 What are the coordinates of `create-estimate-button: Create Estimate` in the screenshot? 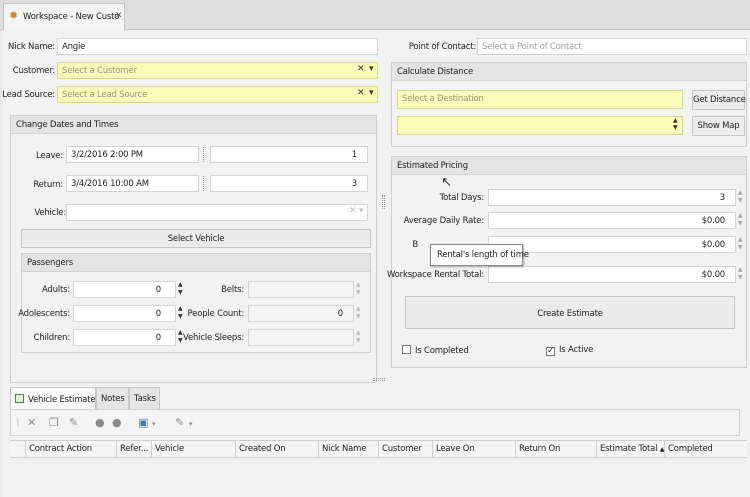 It's located at (570, 312).